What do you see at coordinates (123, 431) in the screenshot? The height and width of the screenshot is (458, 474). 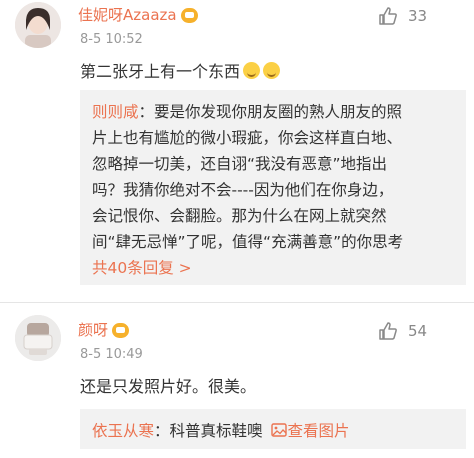 I see `reply-author: 依玉从寒` at bounding box center [123, 431].